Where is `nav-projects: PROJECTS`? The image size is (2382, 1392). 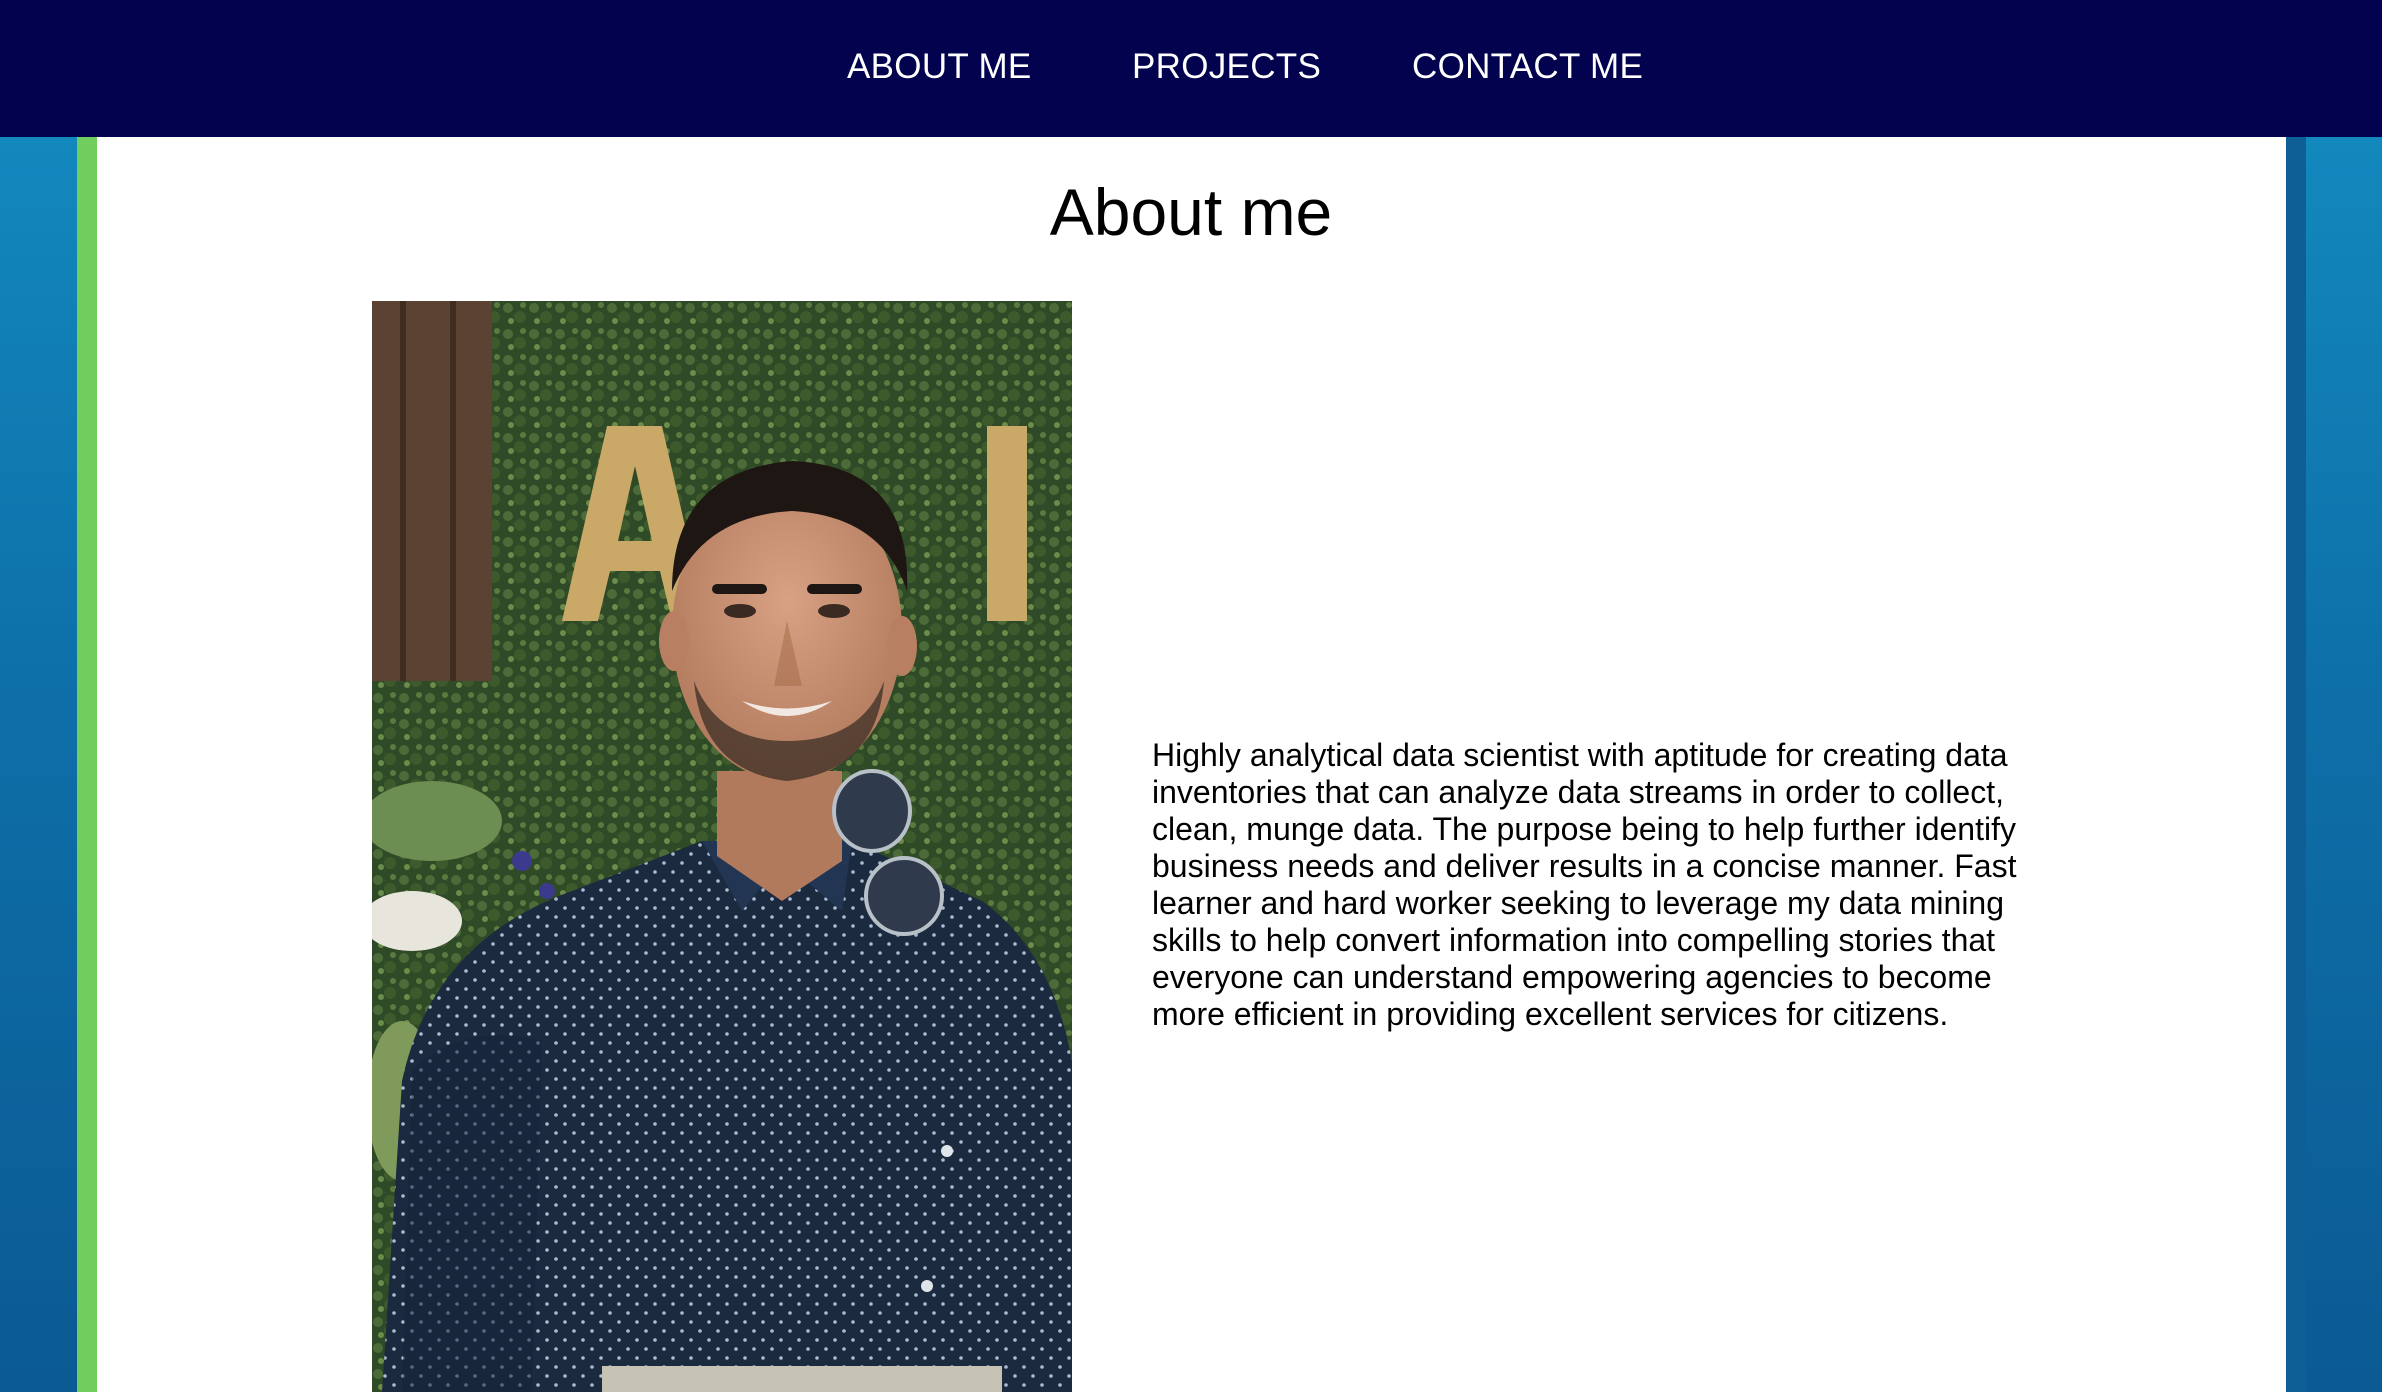 nav-projects: PROJECTS is located at coordinates (1226, 67).